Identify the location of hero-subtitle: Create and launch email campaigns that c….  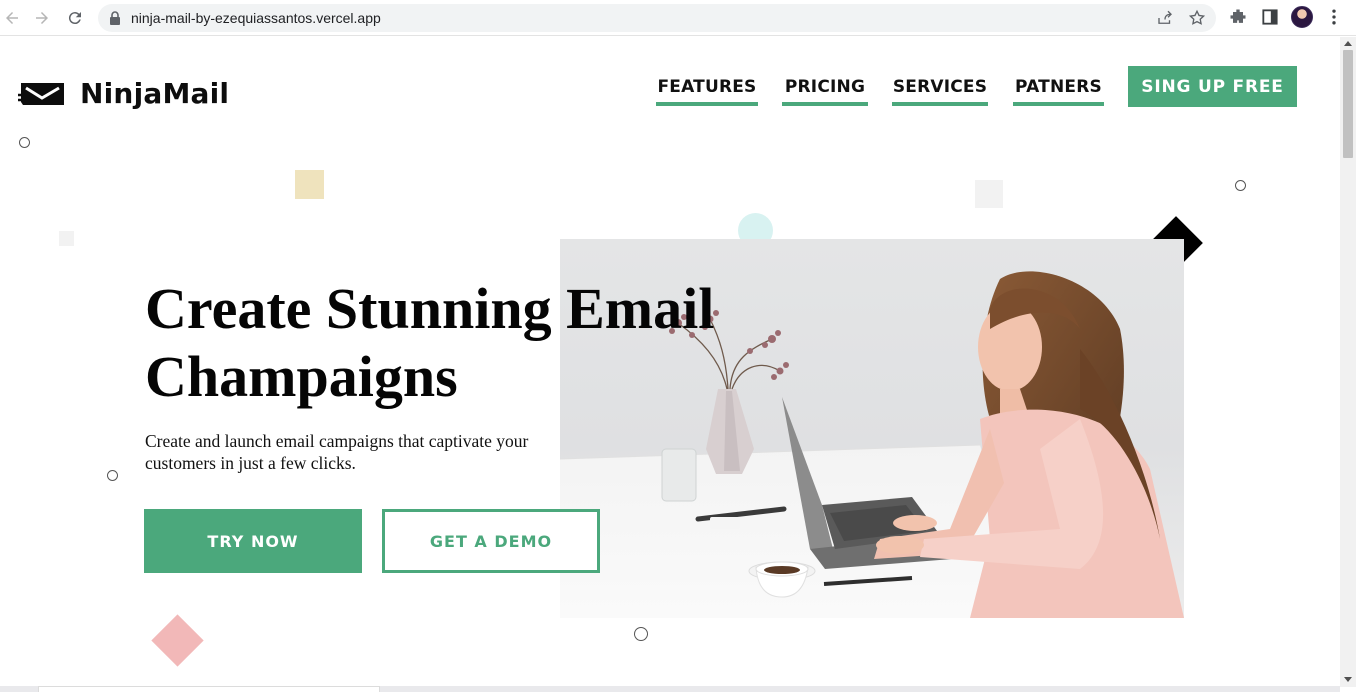
(337, 452).